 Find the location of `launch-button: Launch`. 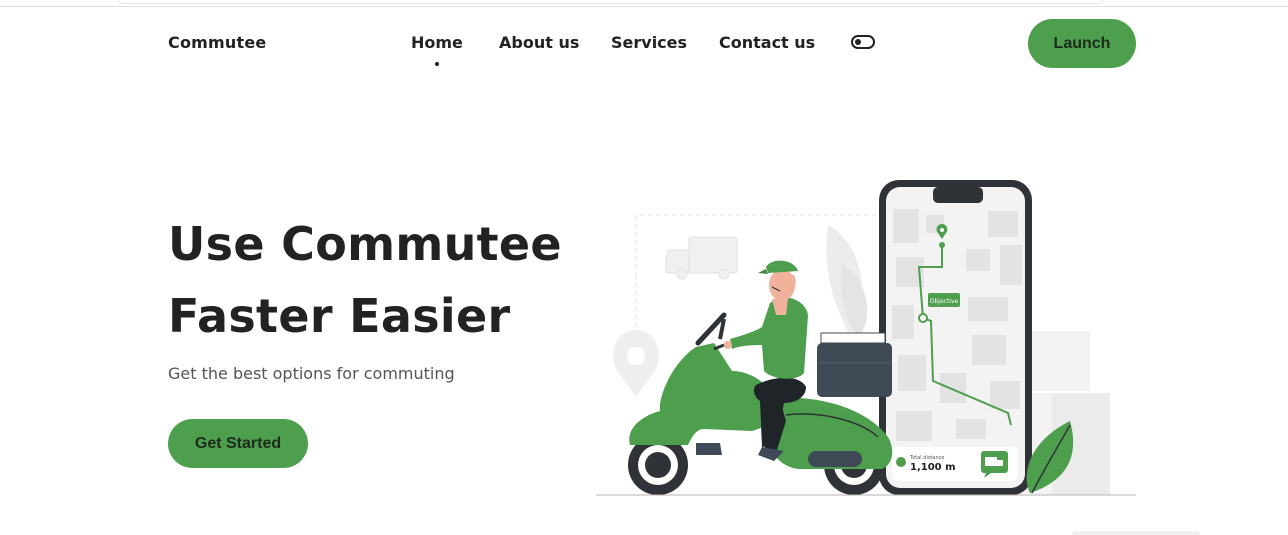

launch-button: Launch is located at coordinates (1082, 43).